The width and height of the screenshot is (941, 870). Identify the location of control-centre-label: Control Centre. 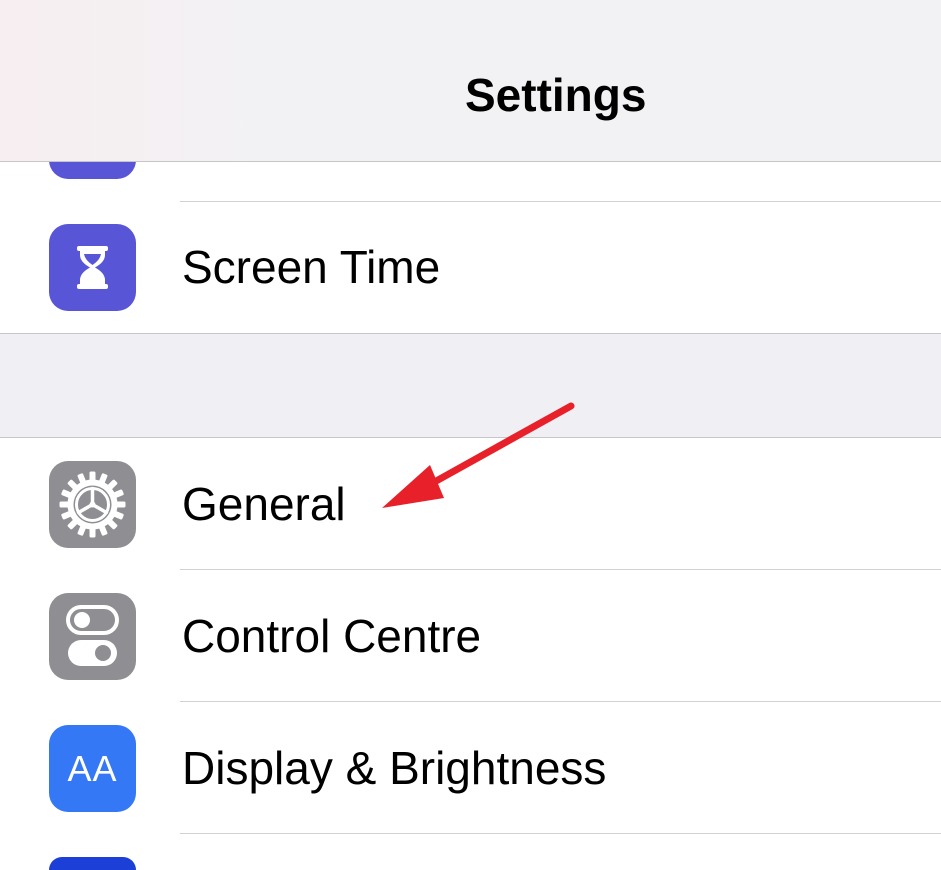
(332, 636).